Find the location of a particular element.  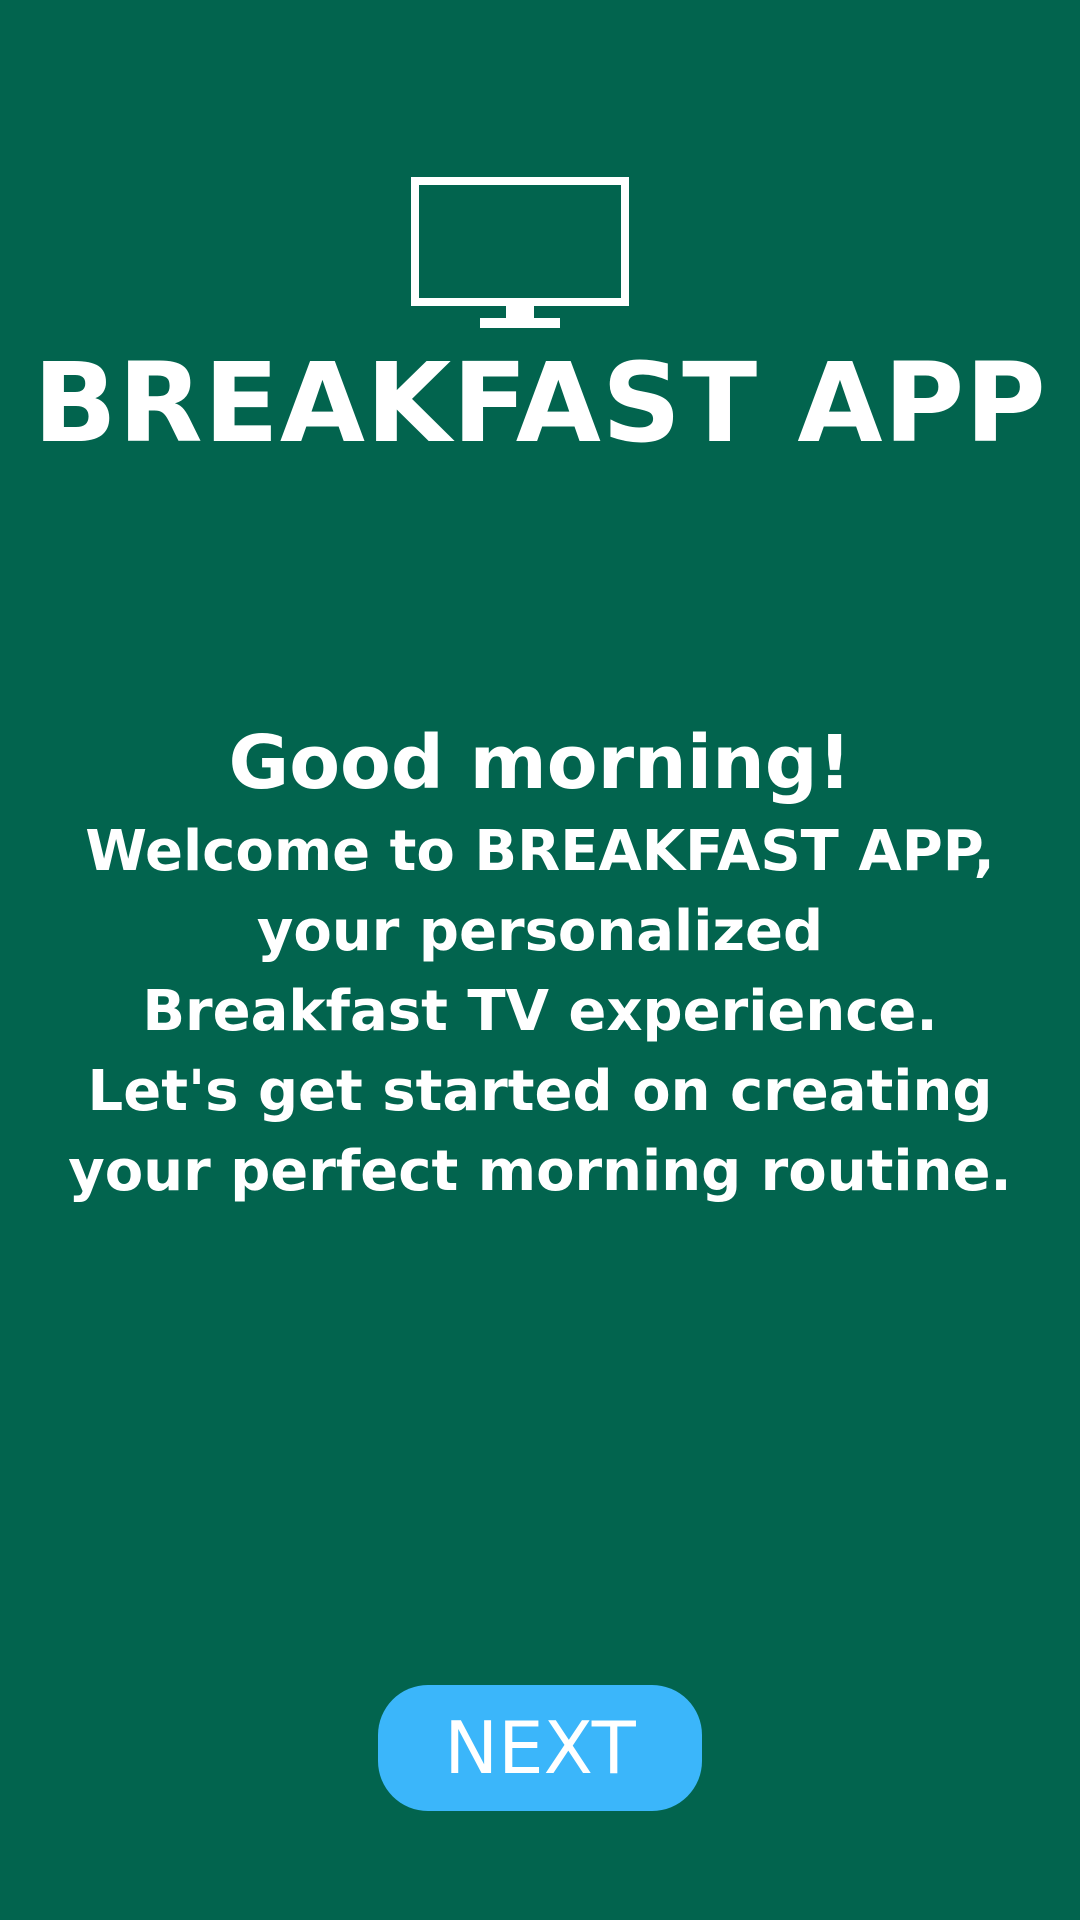

greeting-heading: Good morning! is located at coordinates (540, 763).